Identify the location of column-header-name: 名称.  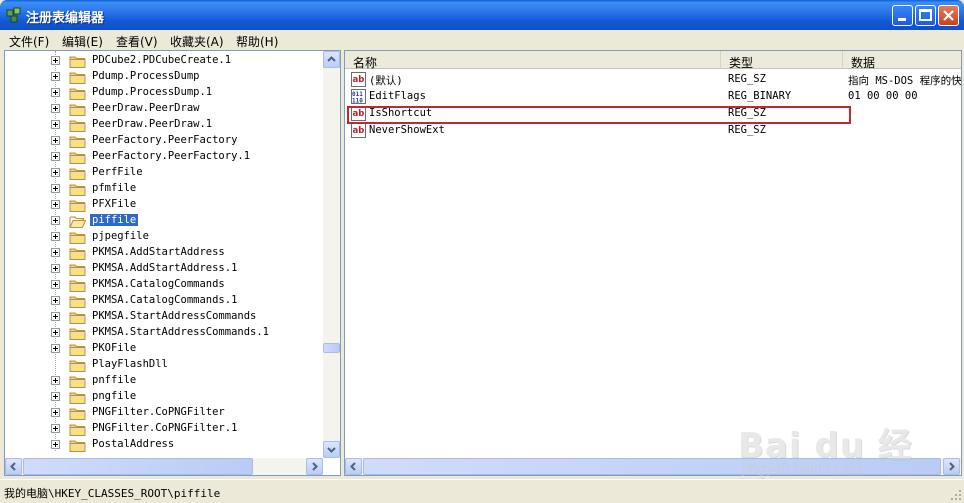
(533, 60).